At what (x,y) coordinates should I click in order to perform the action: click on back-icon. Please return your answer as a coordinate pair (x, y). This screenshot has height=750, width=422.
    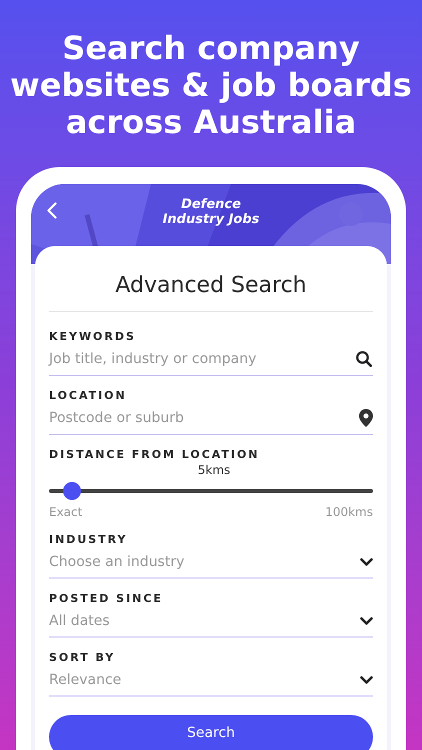
    Looking at the image, I should click on (52, 210).